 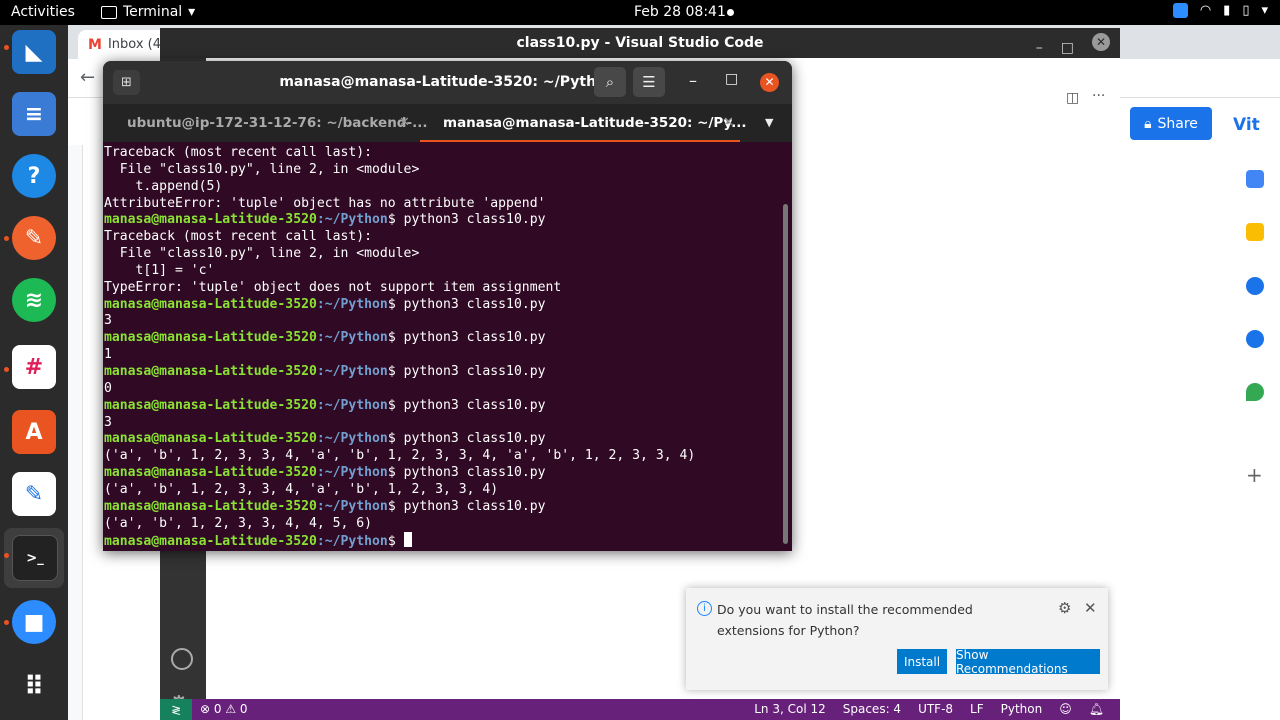 What do you see at coordinates (34, 238) in the screenshot?
I see `postman-icon: ✎` at bounding box center [34, 238].